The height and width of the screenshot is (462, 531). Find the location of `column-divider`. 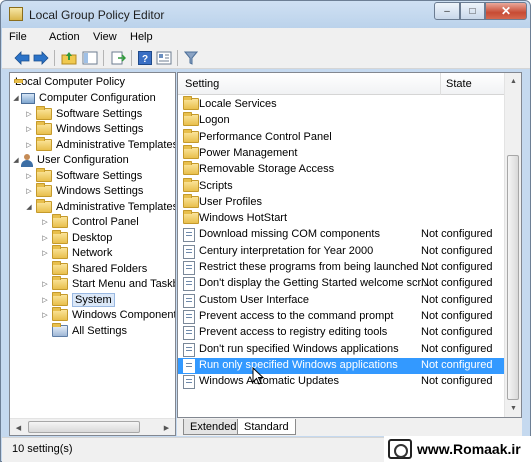

column-divider is located at coordinates (440, 84).